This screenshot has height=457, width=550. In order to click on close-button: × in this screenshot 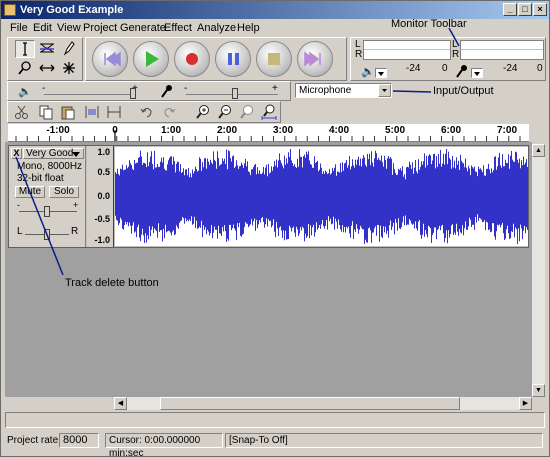, I will do `click(540, 9)`.